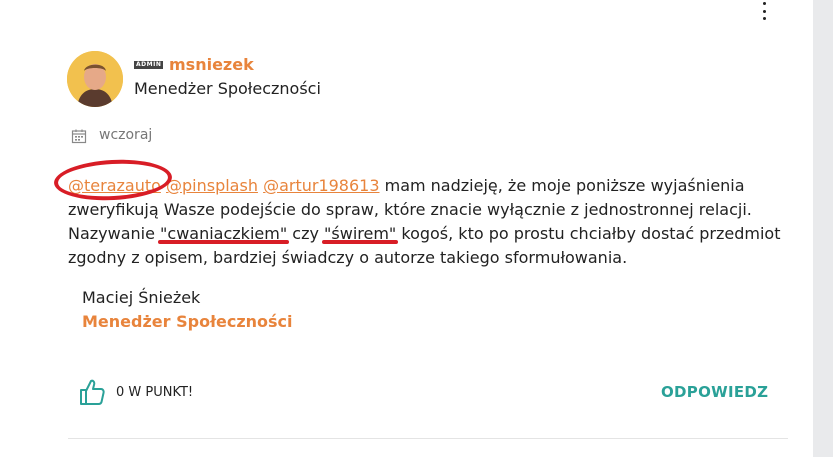  Describe the element at coordinates (114, 185) in the screenshot. I see `mention-link: @terazauto` at that location.